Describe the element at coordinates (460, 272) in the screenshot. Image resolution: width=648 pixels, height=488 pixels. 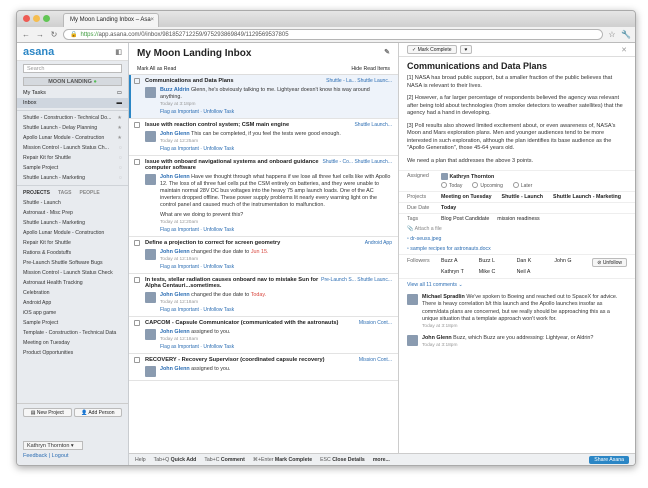
I see `follower-name: Kathryn T` at that location.